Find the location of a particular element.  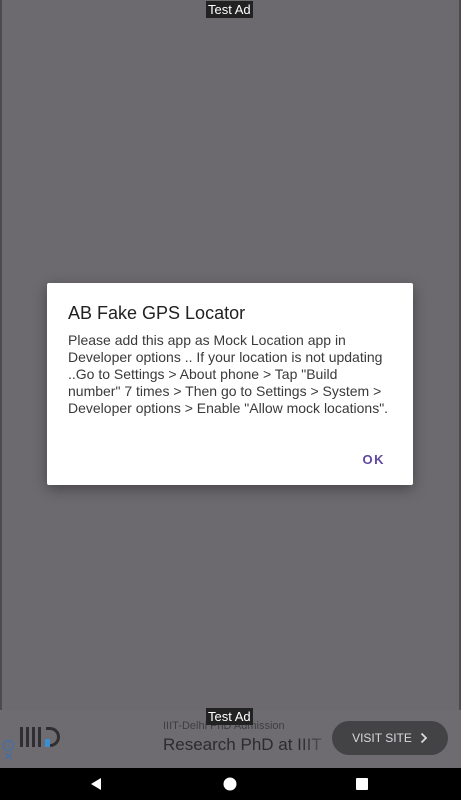

home-button is located at coordinates (230, 784).